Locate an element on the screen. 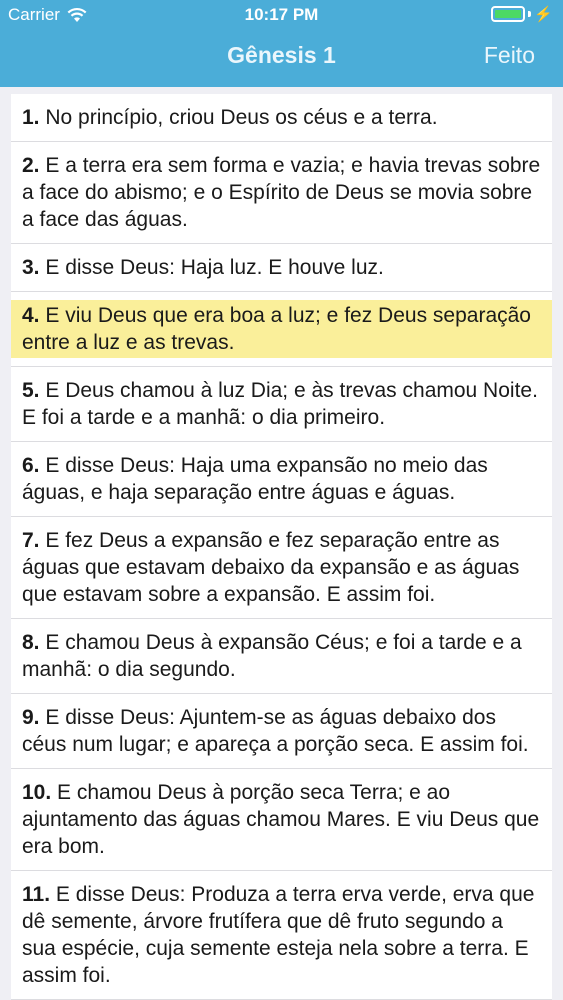 Image resolution: width=563 pixels, height=1000 pixels. verse-row: 3. E disse Deus: Haja luz. E houve luz. is located at coordinates (281, 268).